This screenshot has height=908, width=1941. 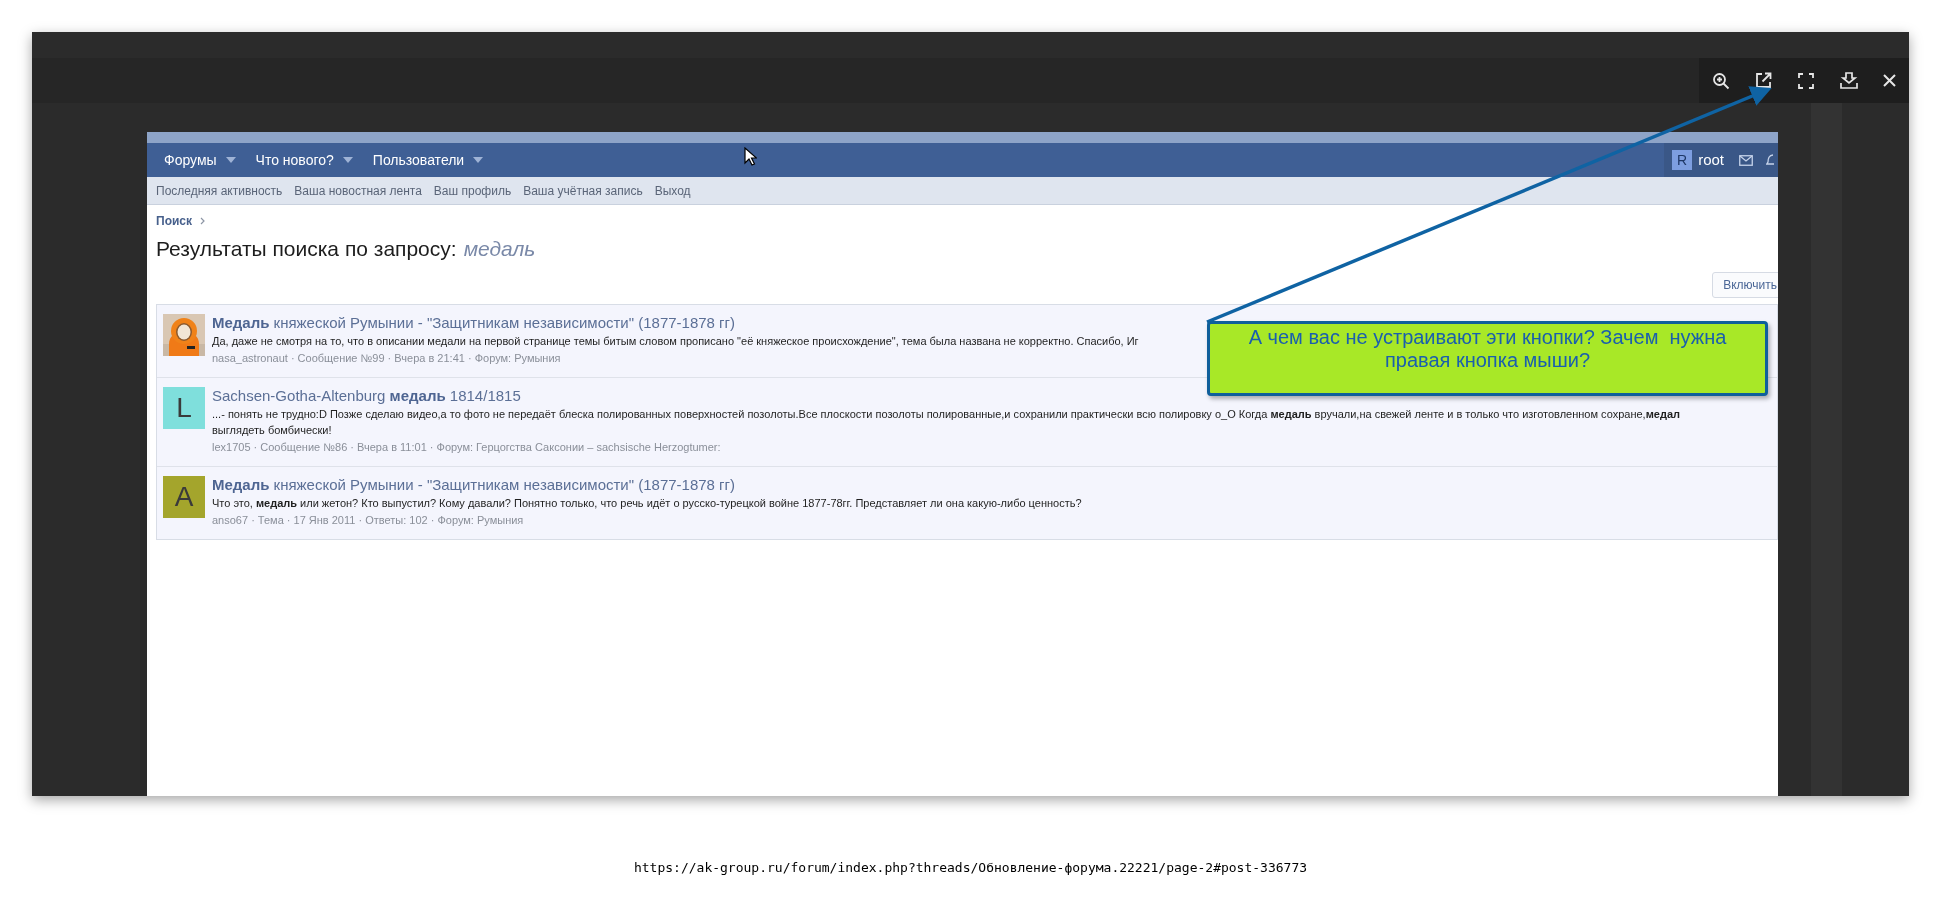 What do you see at coordinates (272, 430) in the screenshot?
I see `result-snippet: выглядеть бомбически!` at bounding box center [272, 430].